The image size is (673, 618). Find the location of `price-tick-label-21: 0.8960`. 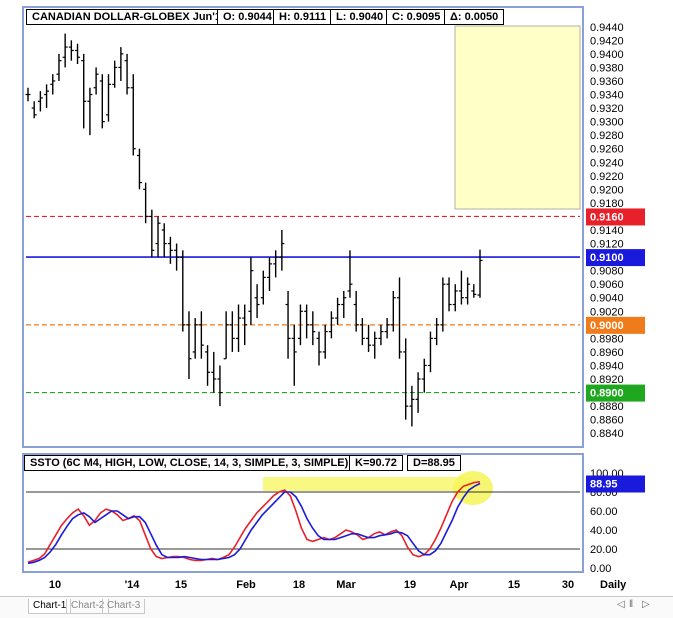

price-tick-label-21: 0.8960 is located at coordinates (607, 353).